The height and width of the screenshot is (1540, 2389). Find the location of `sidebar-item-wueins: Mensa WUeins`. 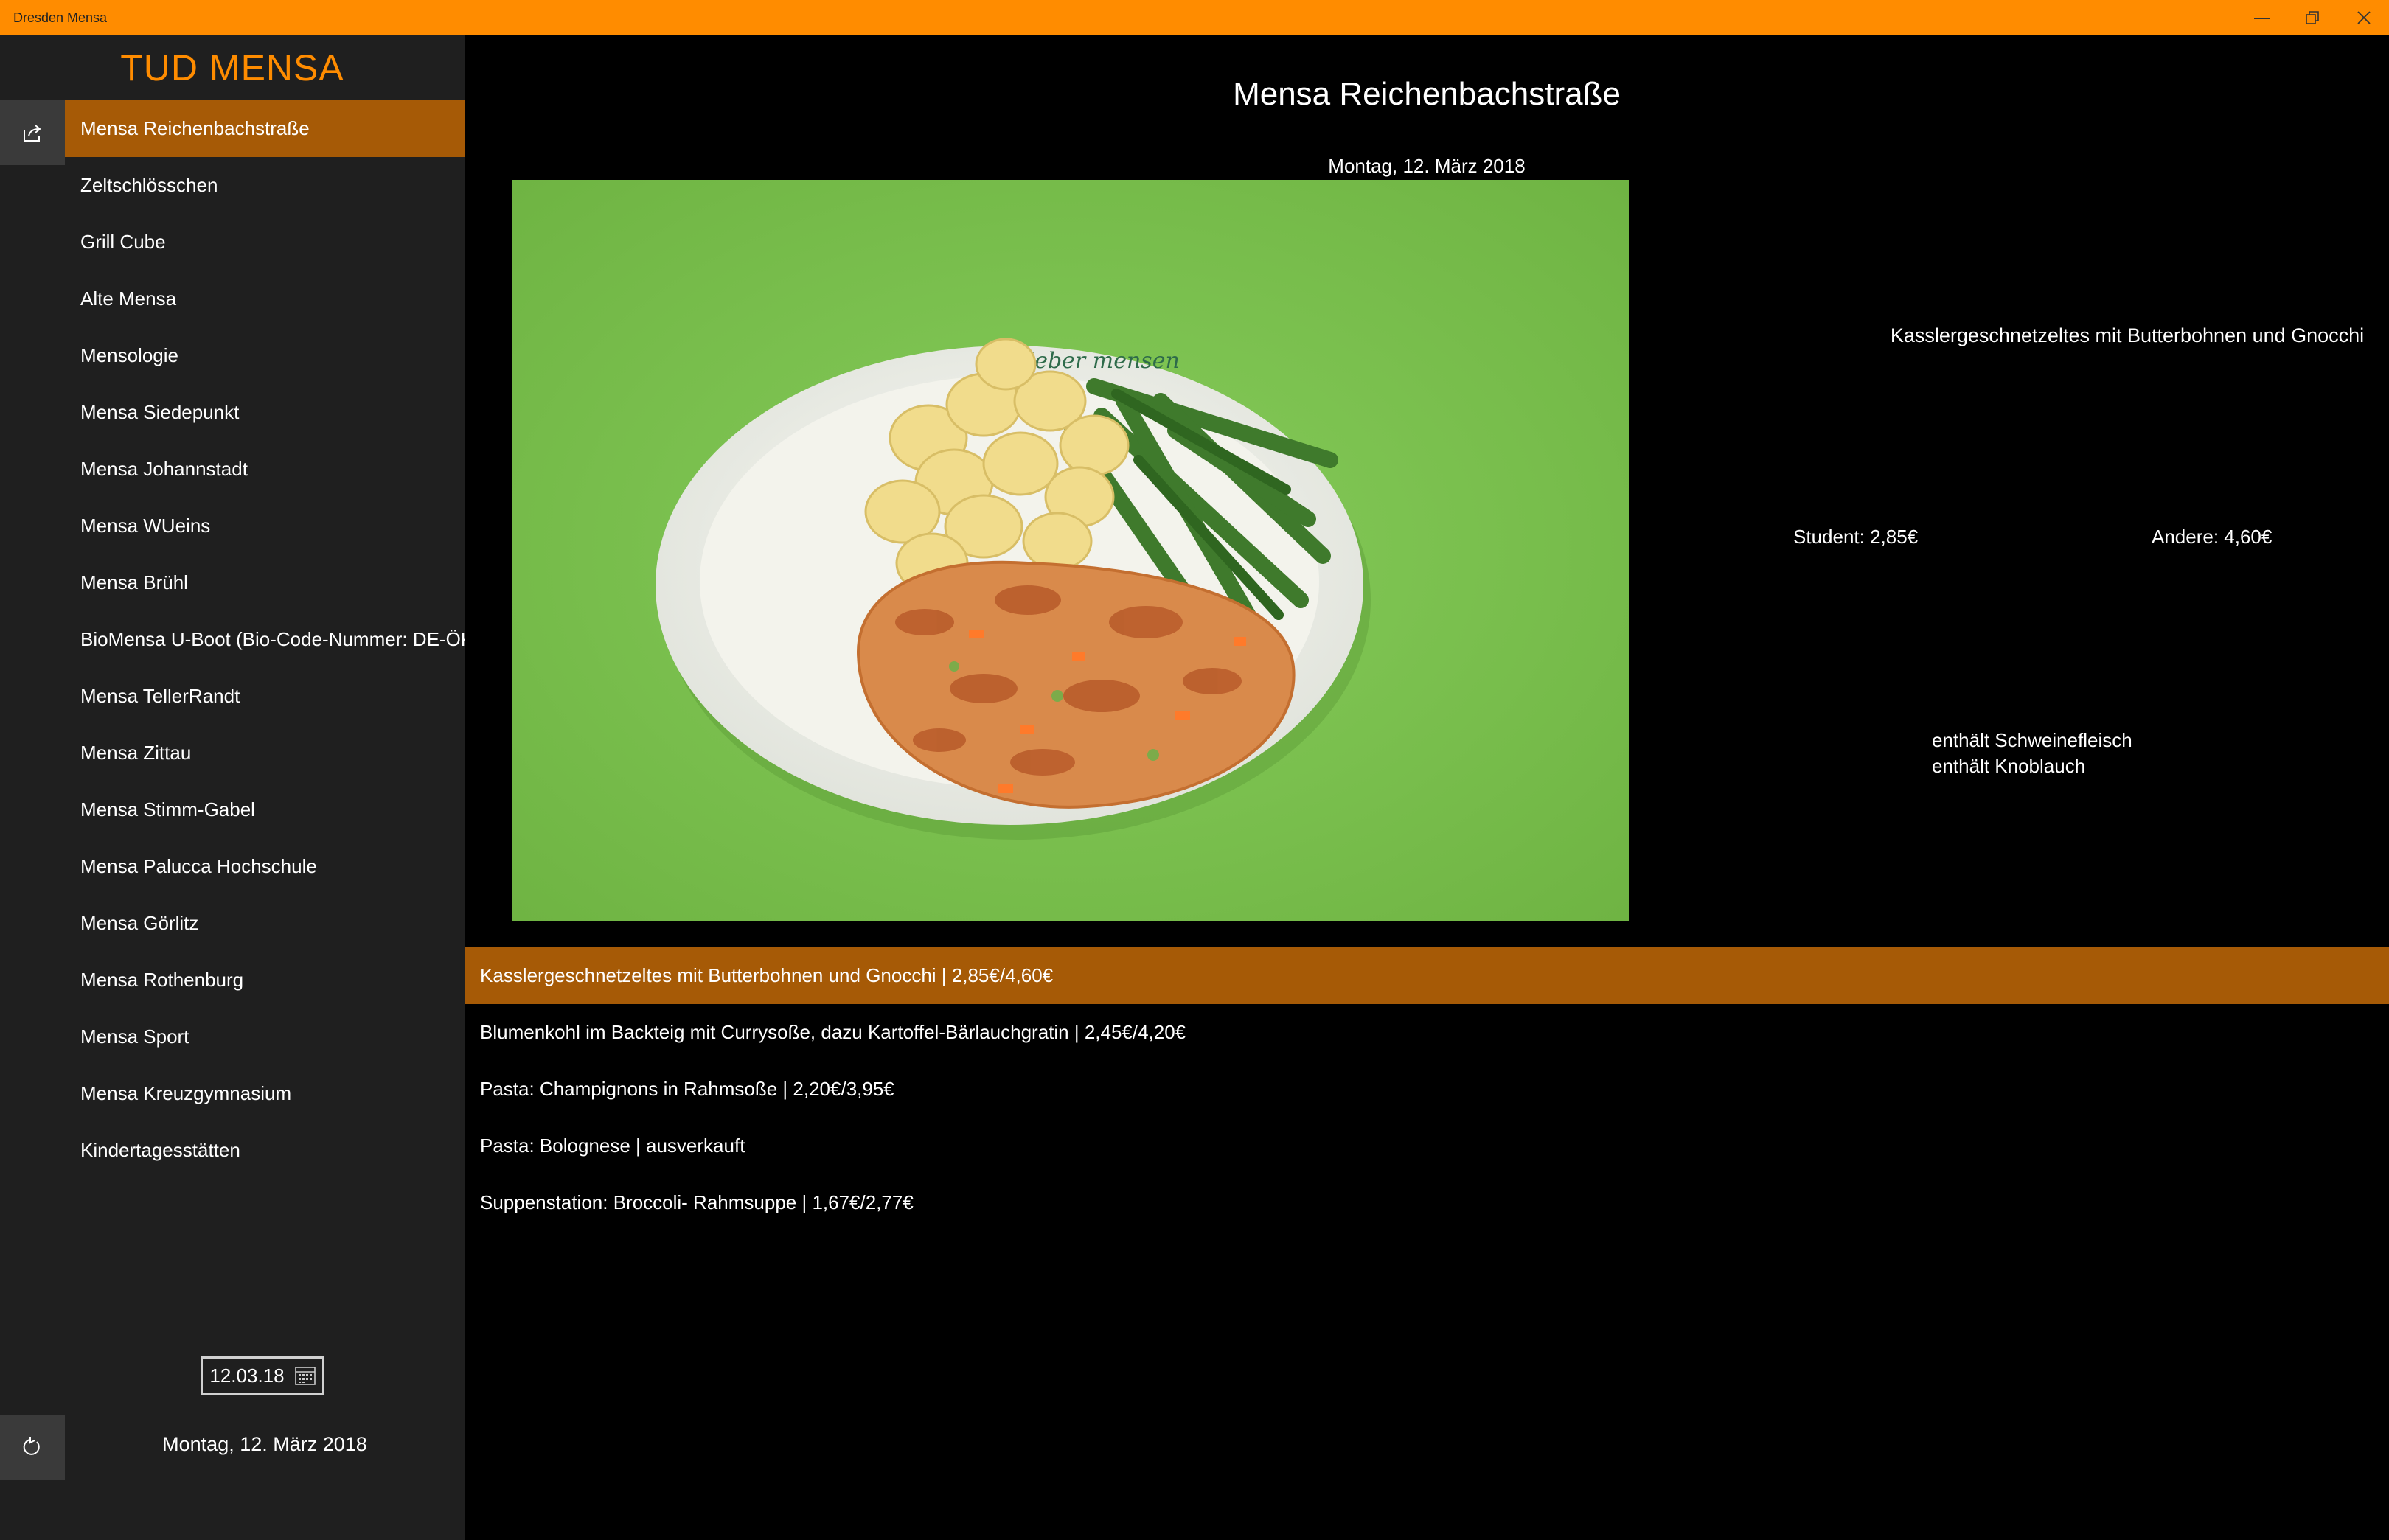

sidebar-item-wueins: Mensa WUeins is located at coordinates (265, 526).